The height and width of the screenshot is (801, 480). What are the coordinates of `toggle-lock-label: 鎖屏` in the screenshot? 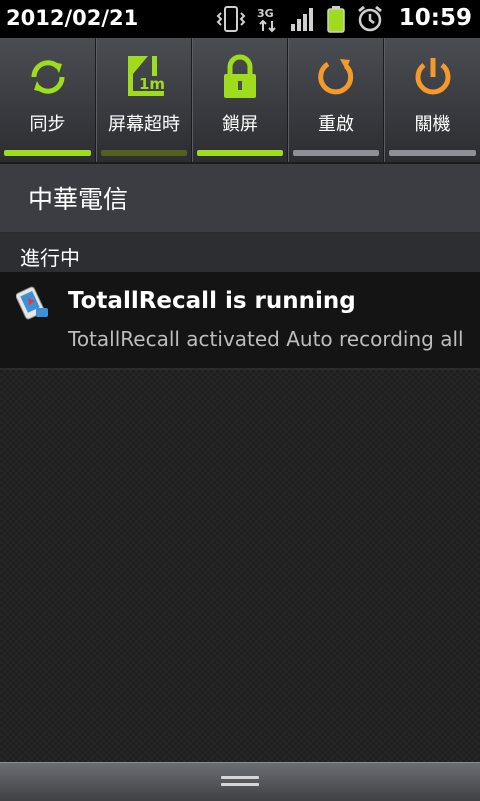 It's located at (240, 124).